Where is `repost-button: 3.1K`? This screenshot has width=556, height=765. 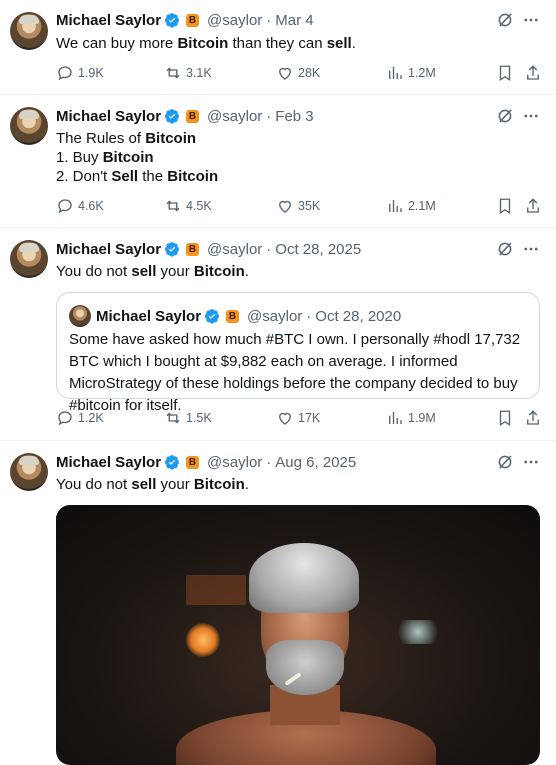 repost-button: 3.1K is located at coordinates (188, 73).